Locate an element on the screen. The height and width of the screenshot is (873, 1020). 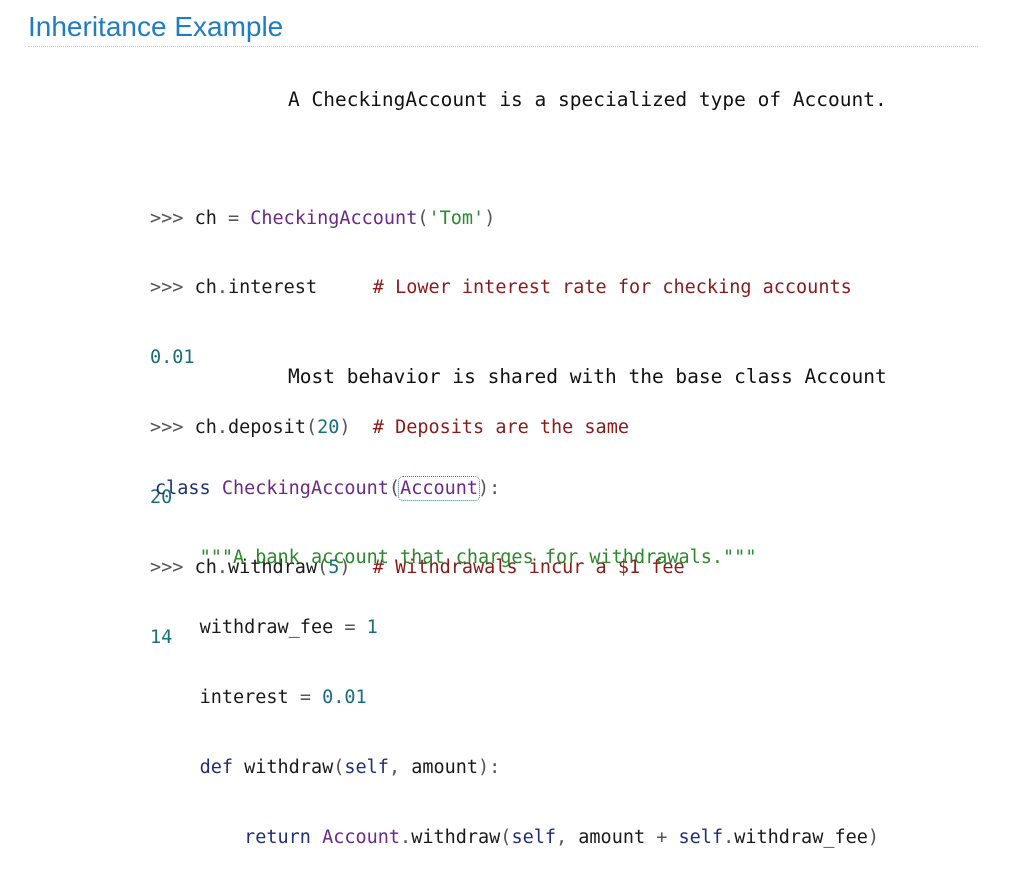
keyword-class: class is located at coordinates (183, 488).